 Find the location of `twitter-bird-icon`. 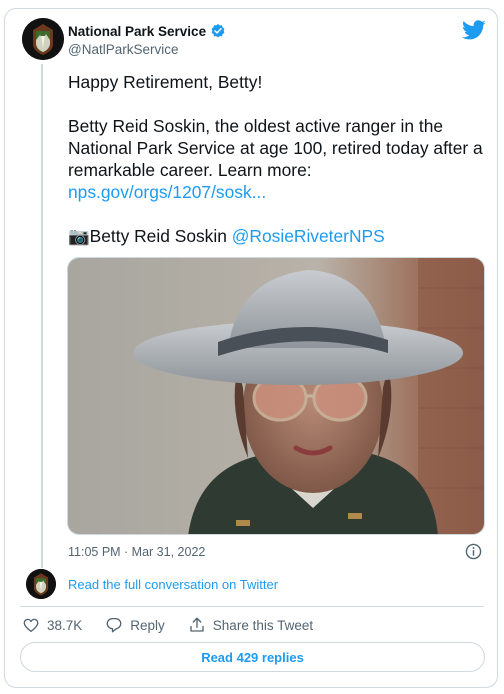

twitter-bird-icon is located at coordinates (474, 30).